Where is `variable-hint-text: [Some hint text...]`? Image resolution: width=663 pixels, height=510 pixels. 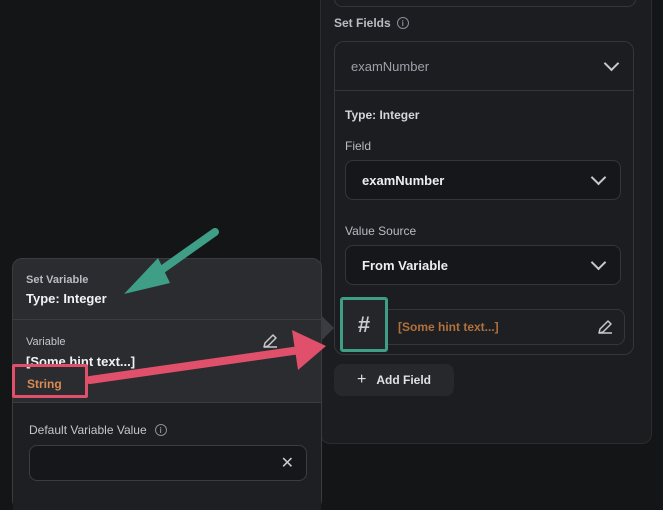
variable-hint-text: [Some hint text...] is located at coordinates (448, 327).